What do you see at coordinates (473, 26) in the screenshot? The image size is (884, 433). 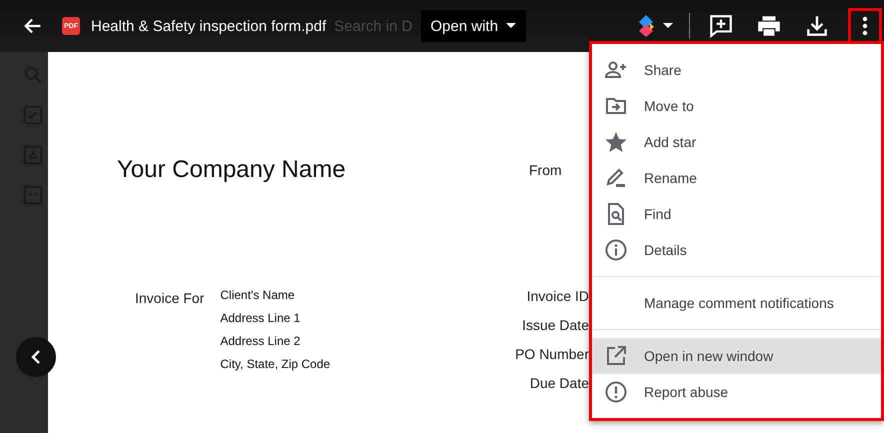 I see `open-with-button: Open with` at bounding box center [473, 26].